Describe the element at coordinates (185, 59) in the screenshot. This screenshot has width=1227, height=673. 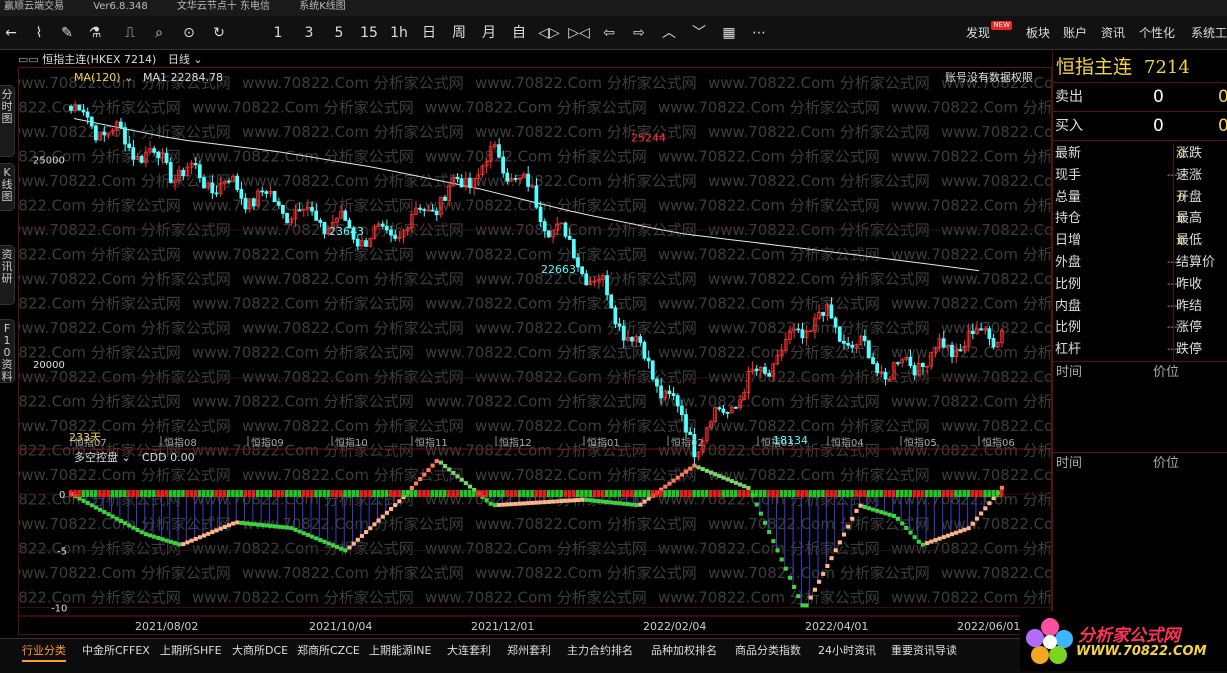
I see `period-select: 日线 ⌄` at that location.